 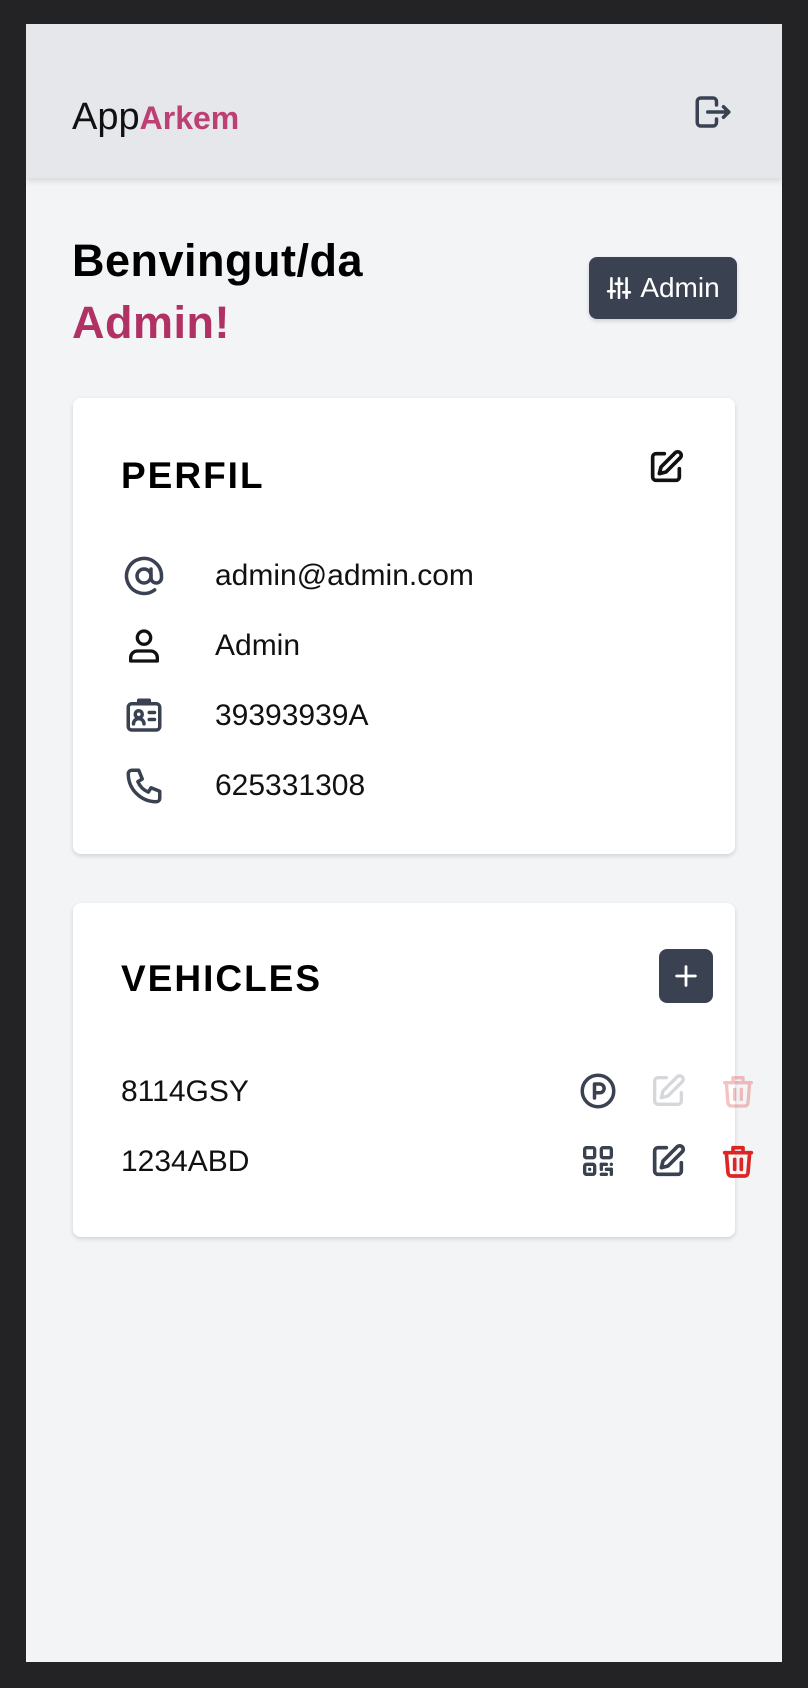 What do you see at coordinates (619, 288) in the screenshot?
I see `sliders-icon` at bounding box center [619, 288].